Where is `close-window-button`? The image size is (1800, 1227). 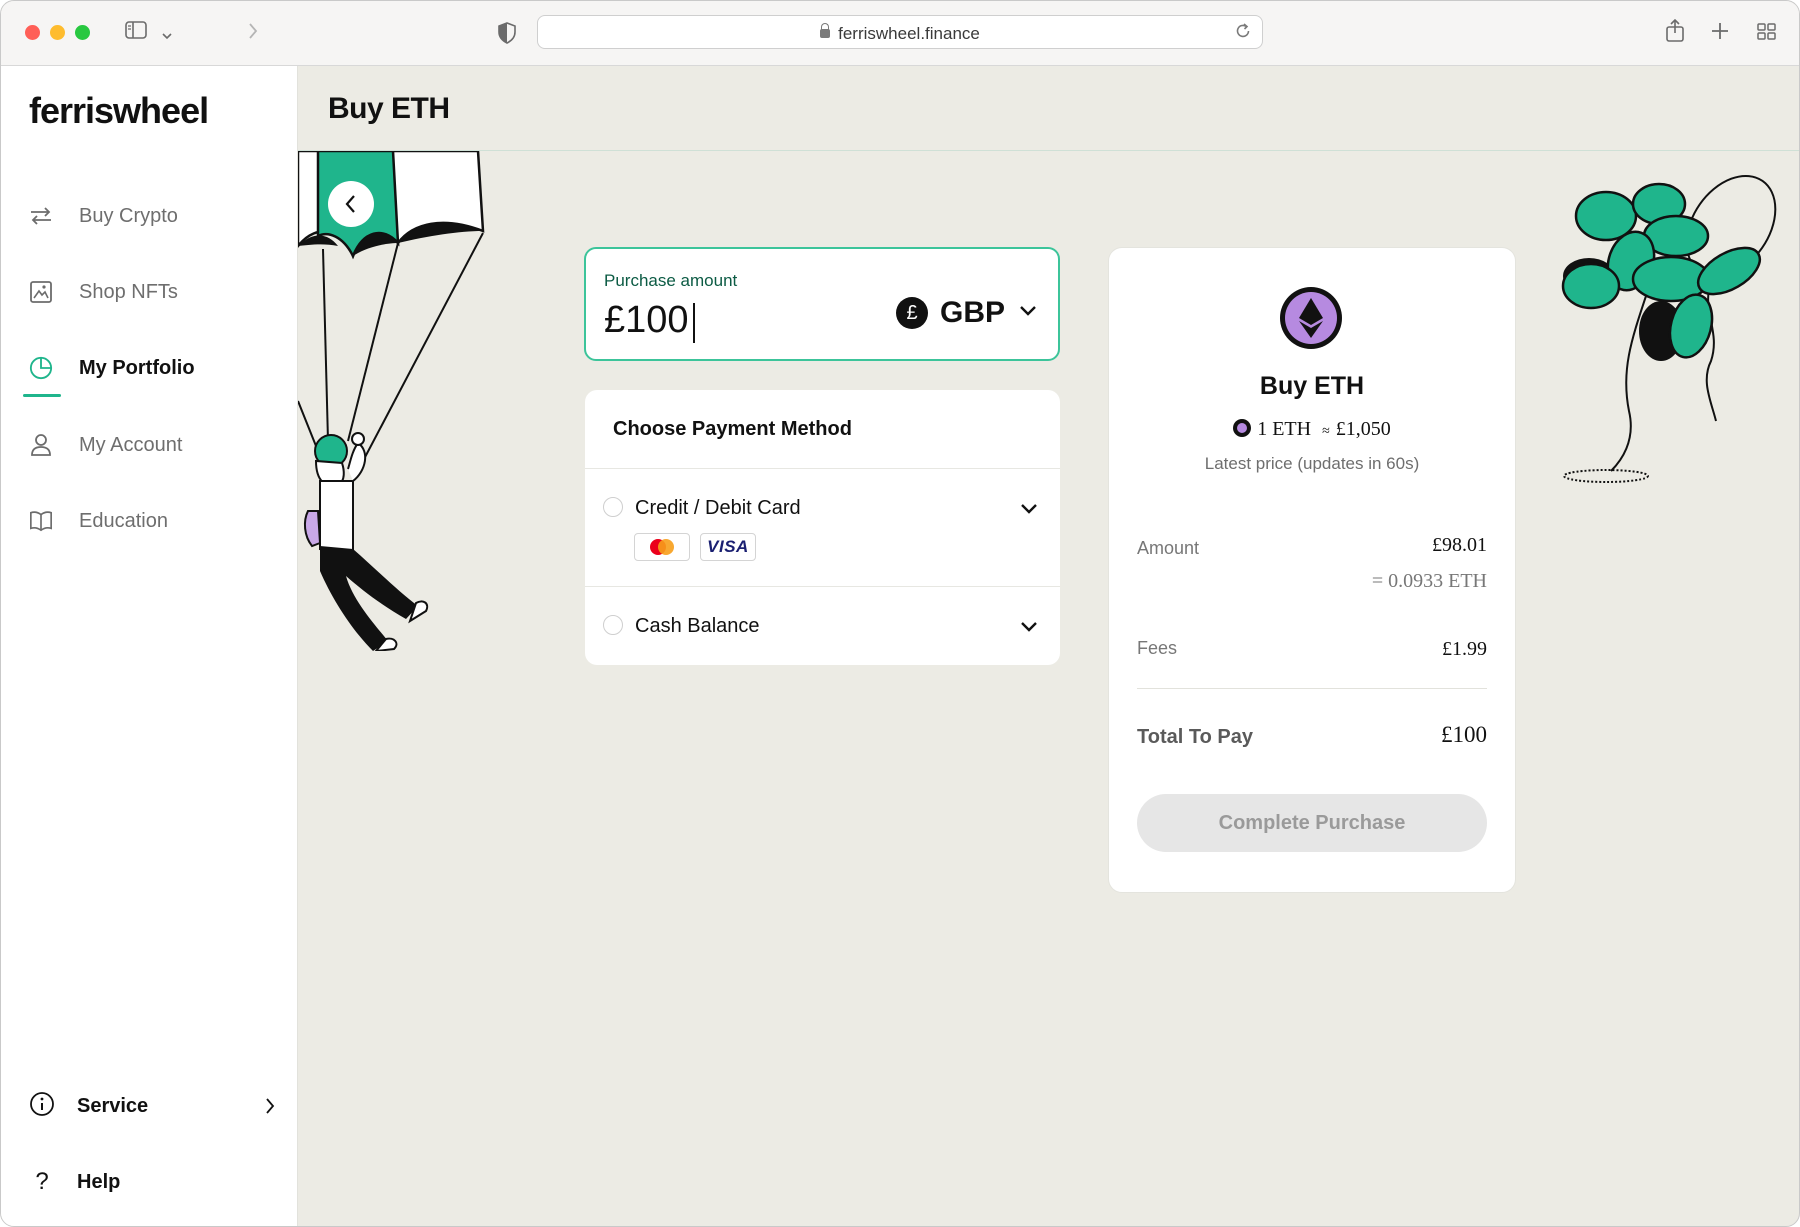 close-window-button is located at coordinates (32, 32).